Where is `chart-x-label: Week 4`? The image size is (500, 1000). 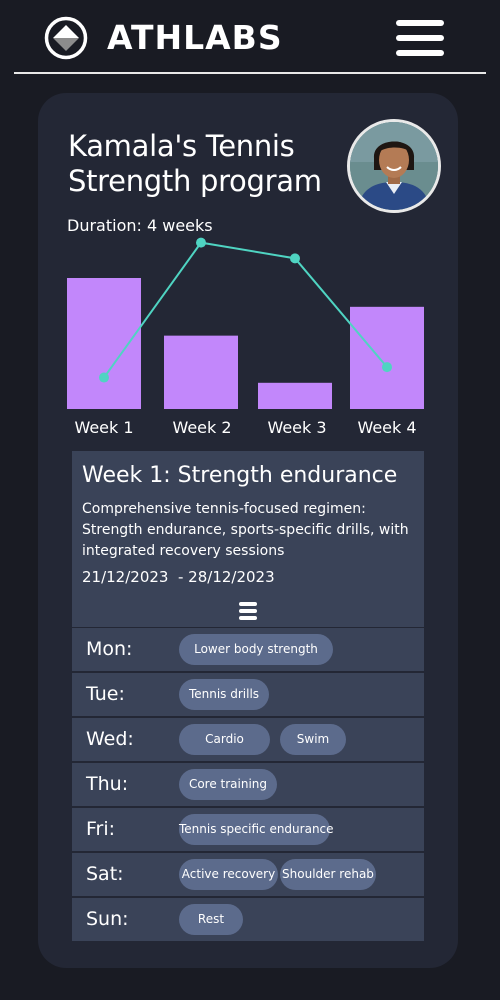
chart-x-label: Week 4 is located at coordinates (386, 427).